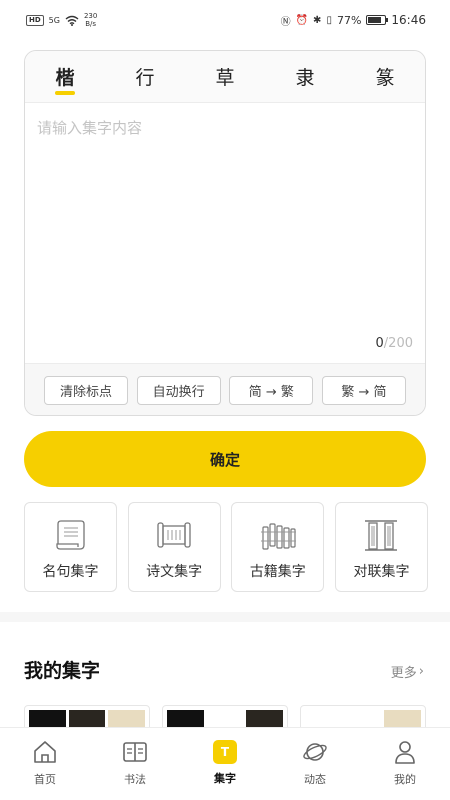 The width and height of the screenshot is (450, 800). Describe the element at coordinates (62, 671) in the screenshot. I see `my-collection-title: 我的集字` at that location.